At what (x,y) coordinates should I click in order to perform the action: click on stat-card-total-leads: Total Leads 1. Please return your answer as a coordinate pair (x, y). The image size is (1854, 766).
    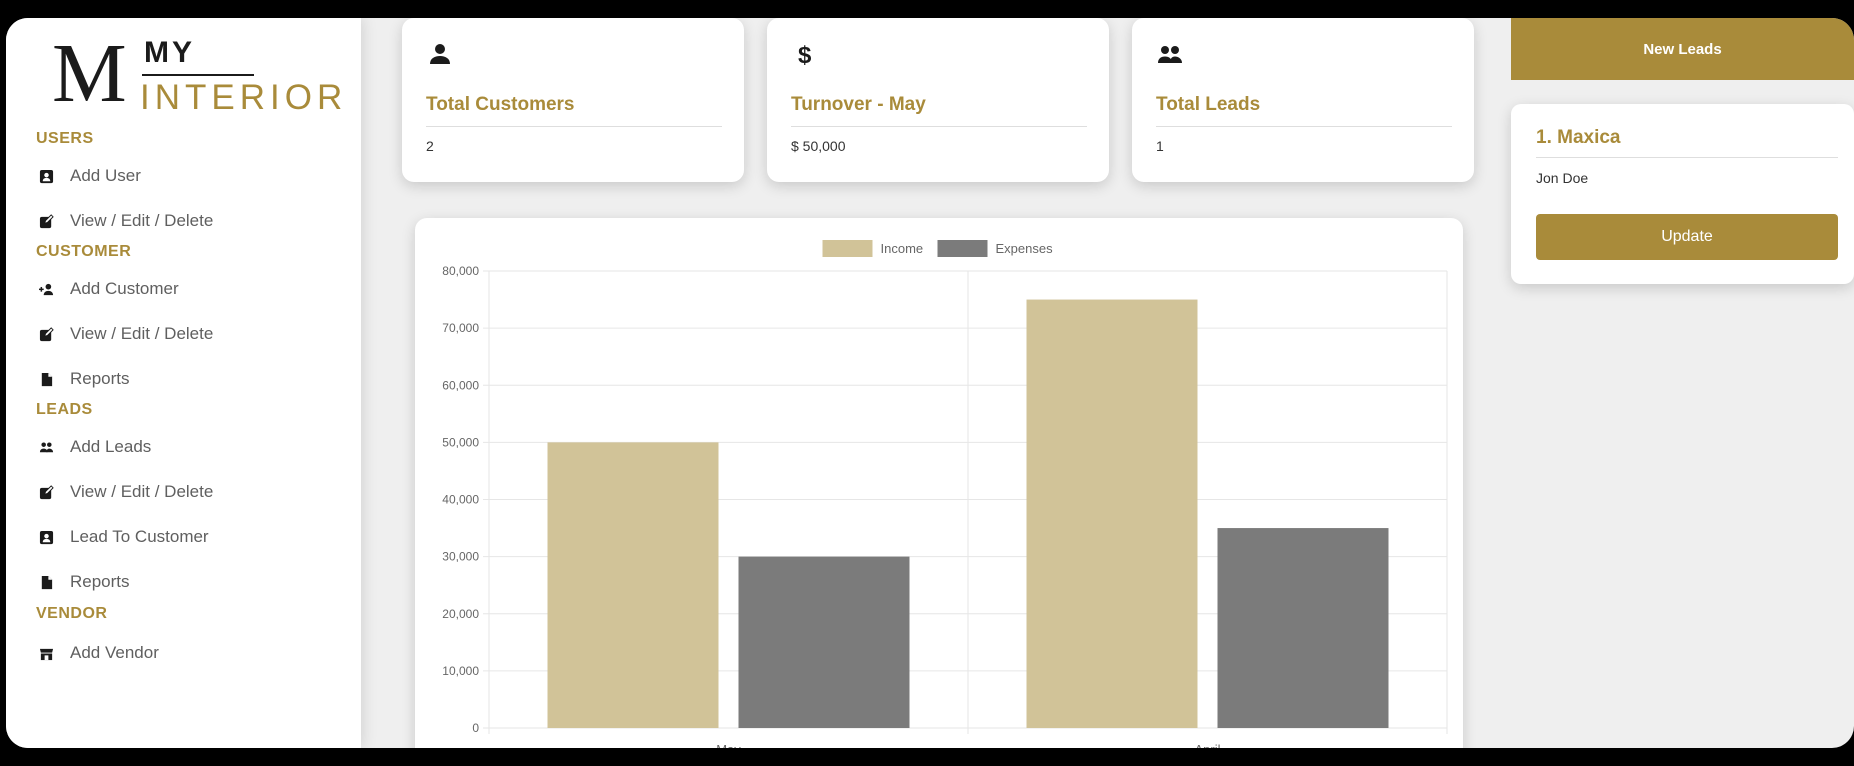
    Looking at the image, I should click on (1303, 100).